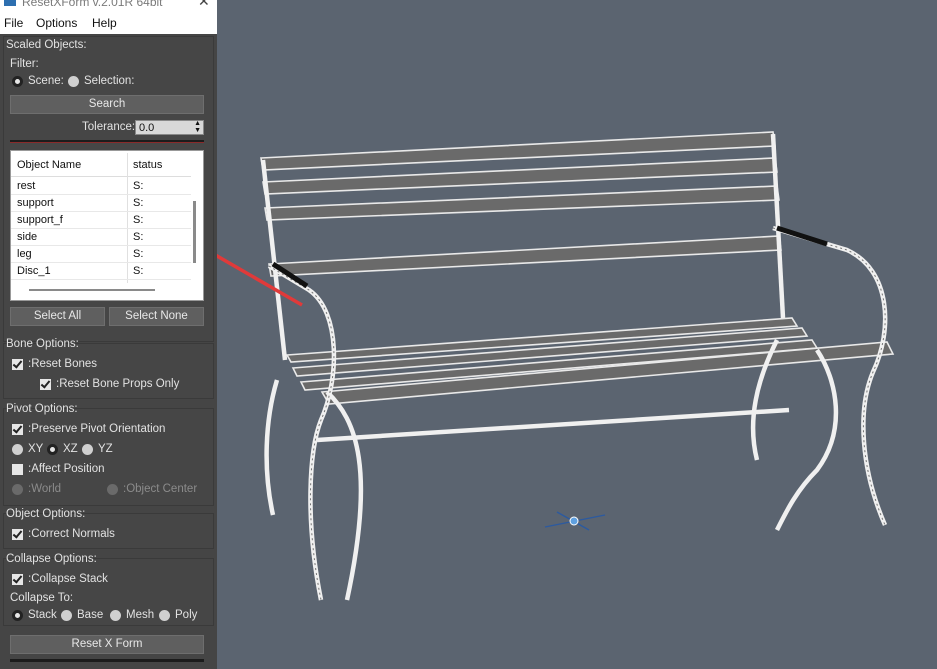 The width and height of the screenshot is (937, 669). What do you see at coordinates (156, 316) in the screenshot?
I see `select-none-button: Select None` at bounding box center [156, 316].